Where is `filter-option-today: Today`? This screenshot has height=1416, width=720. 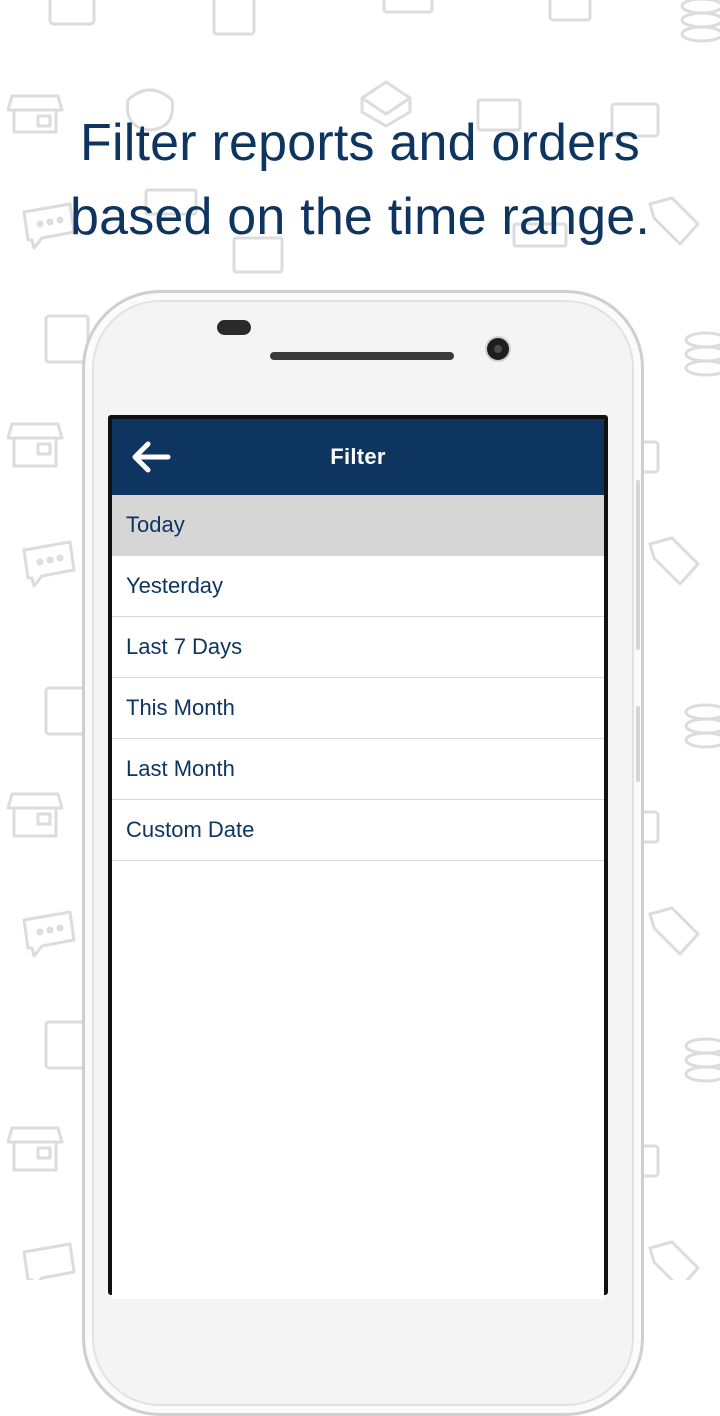
filter-option-today: Today is located at coordinates (358, 525).